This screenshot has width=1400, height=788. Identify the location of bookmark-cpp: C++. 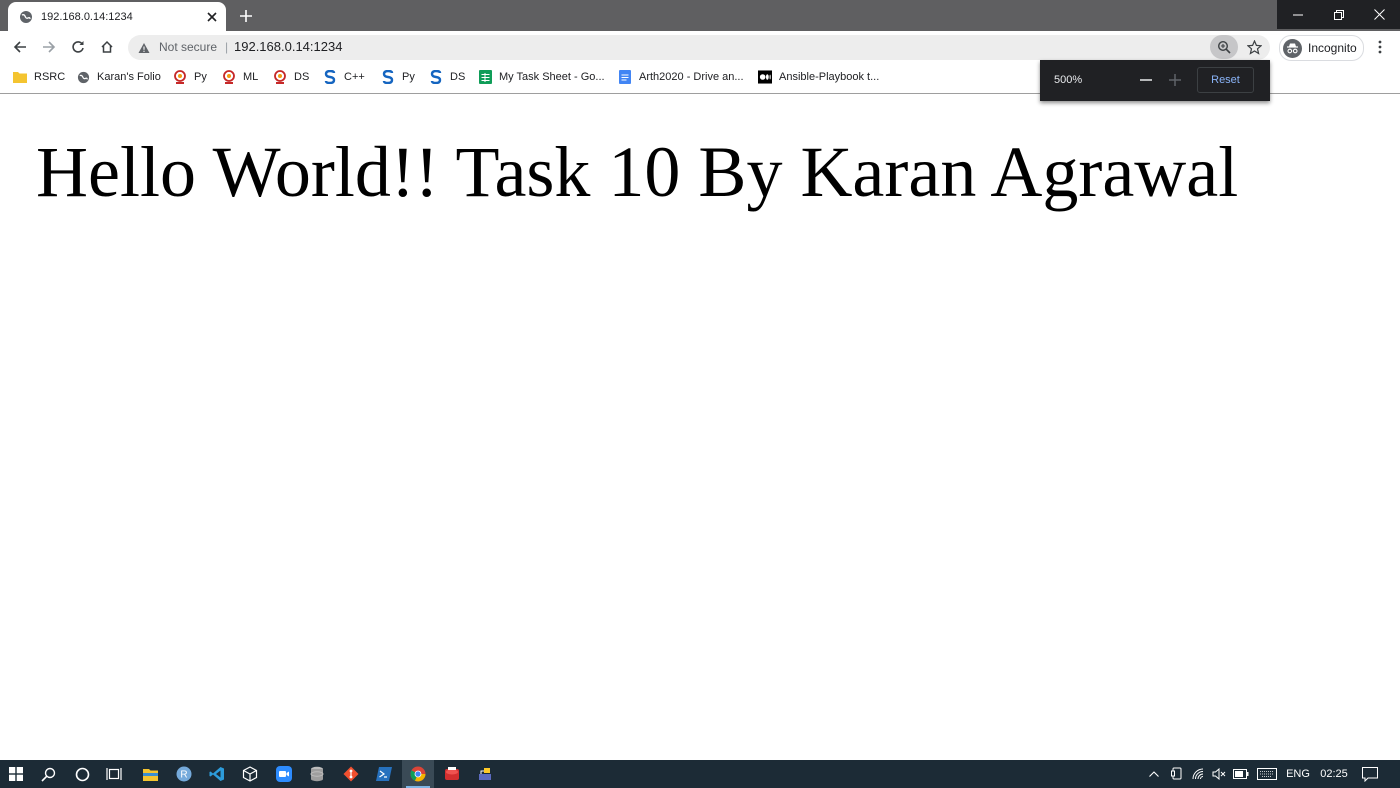
(344, 77).